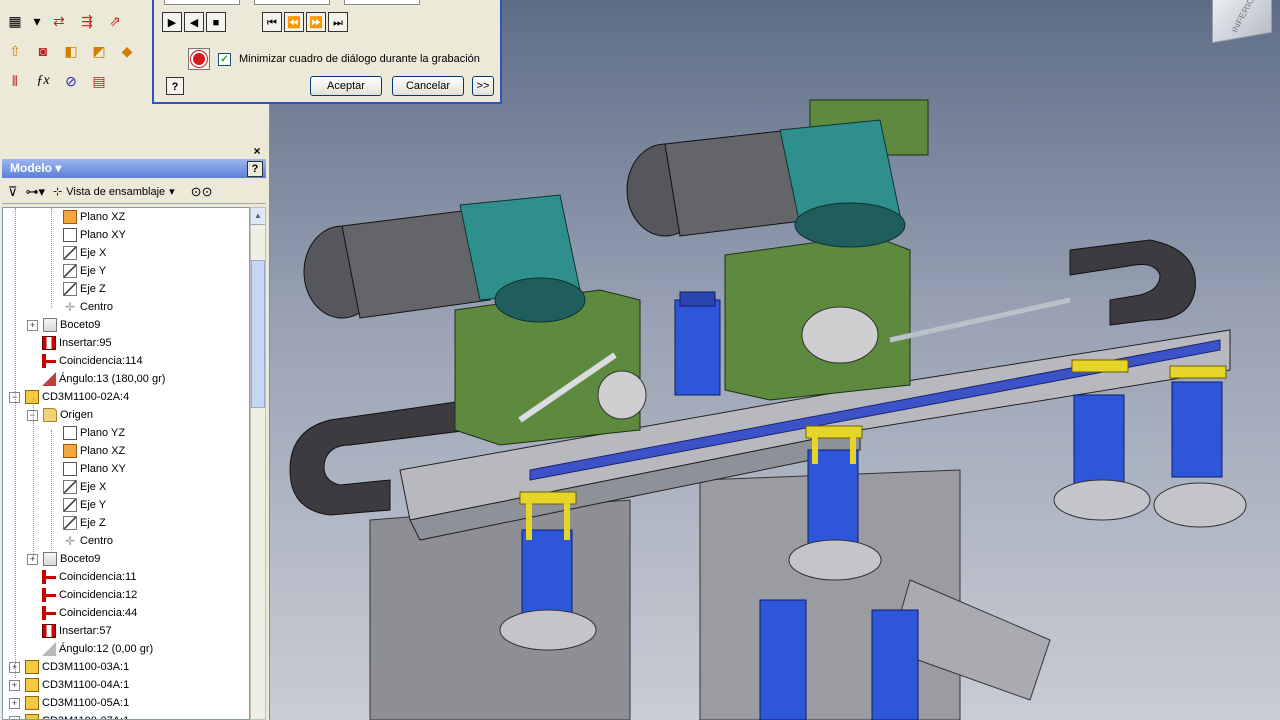 Image resolution: width=1280 pixels, height=720 pixels. I want to click on ban-icon: ⊘, so click(71, 81).